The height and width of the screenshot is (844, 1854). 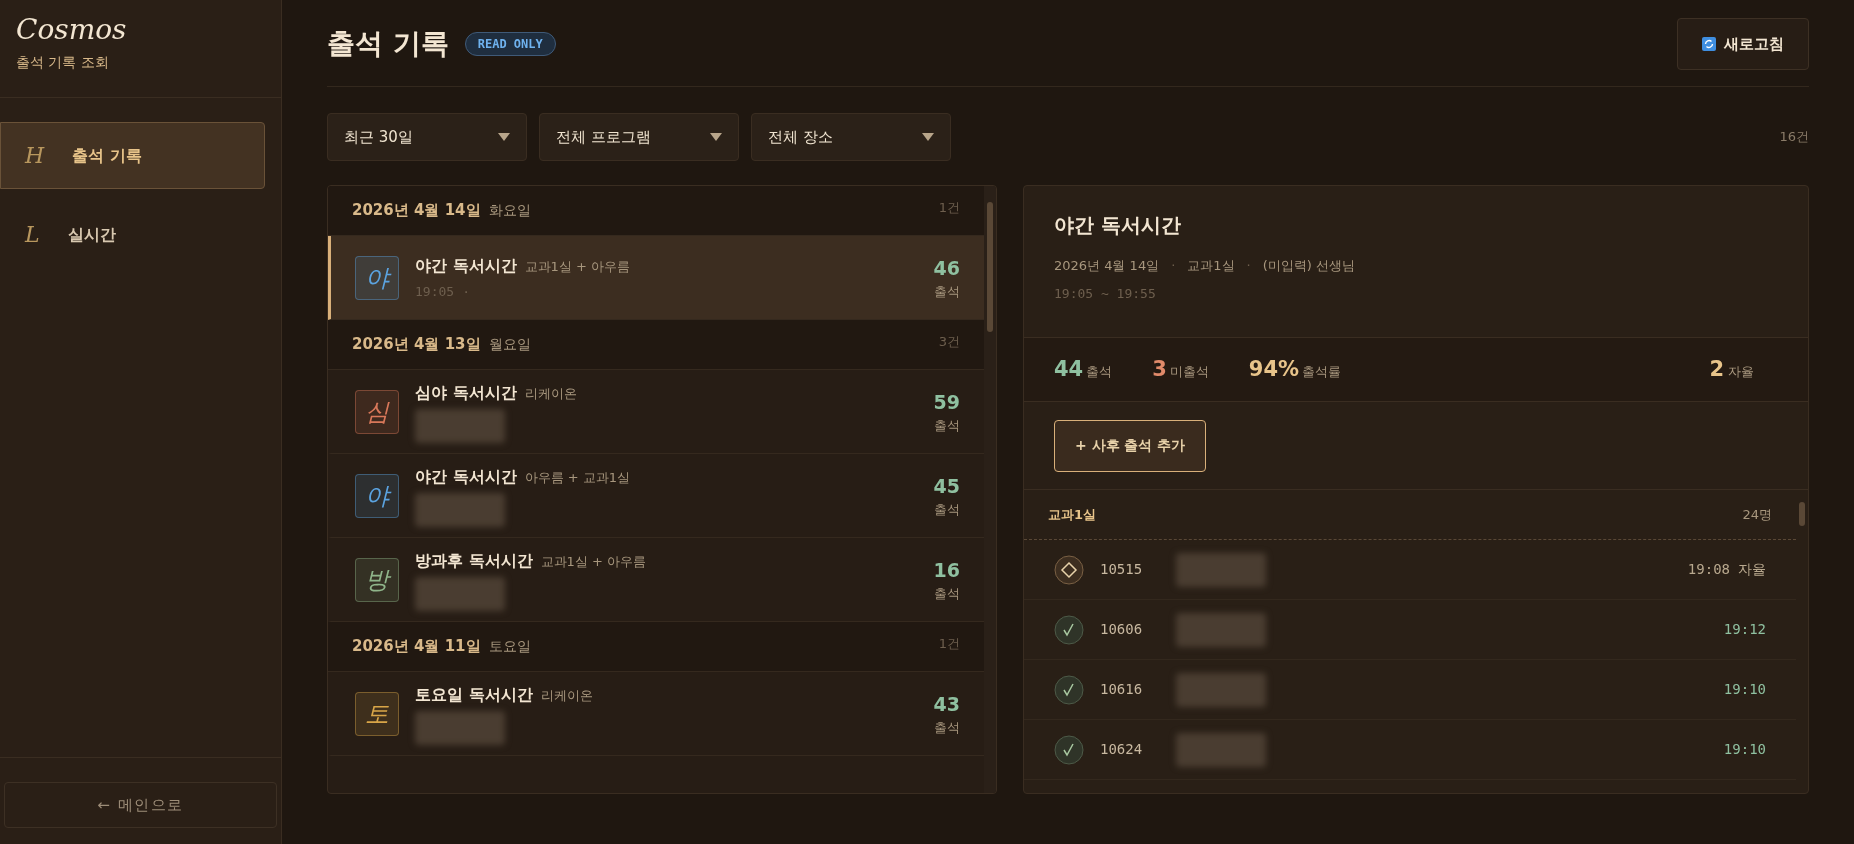 What do you see at coordinates (416, 211) in the screenshot?
I see `date-text: 2026년 4월 14일` at bounding box center [416, 211].